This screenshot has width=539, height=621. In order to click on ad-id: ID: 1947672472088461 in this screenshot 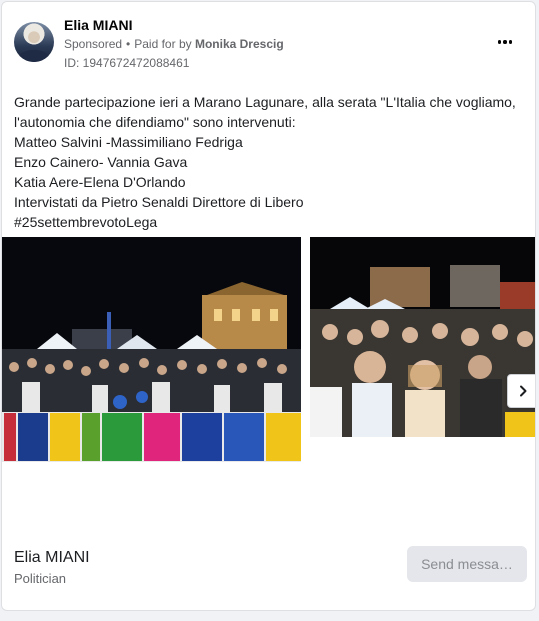, I will do `click(127, 63)`.